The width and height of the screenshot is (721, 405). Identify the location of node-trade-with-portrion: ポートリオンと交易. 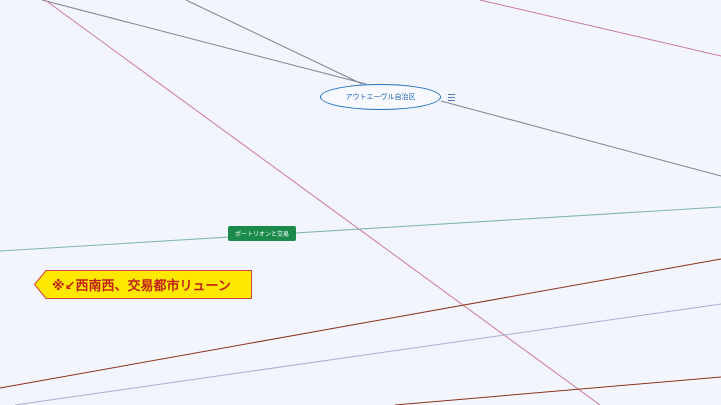
(262, 233).